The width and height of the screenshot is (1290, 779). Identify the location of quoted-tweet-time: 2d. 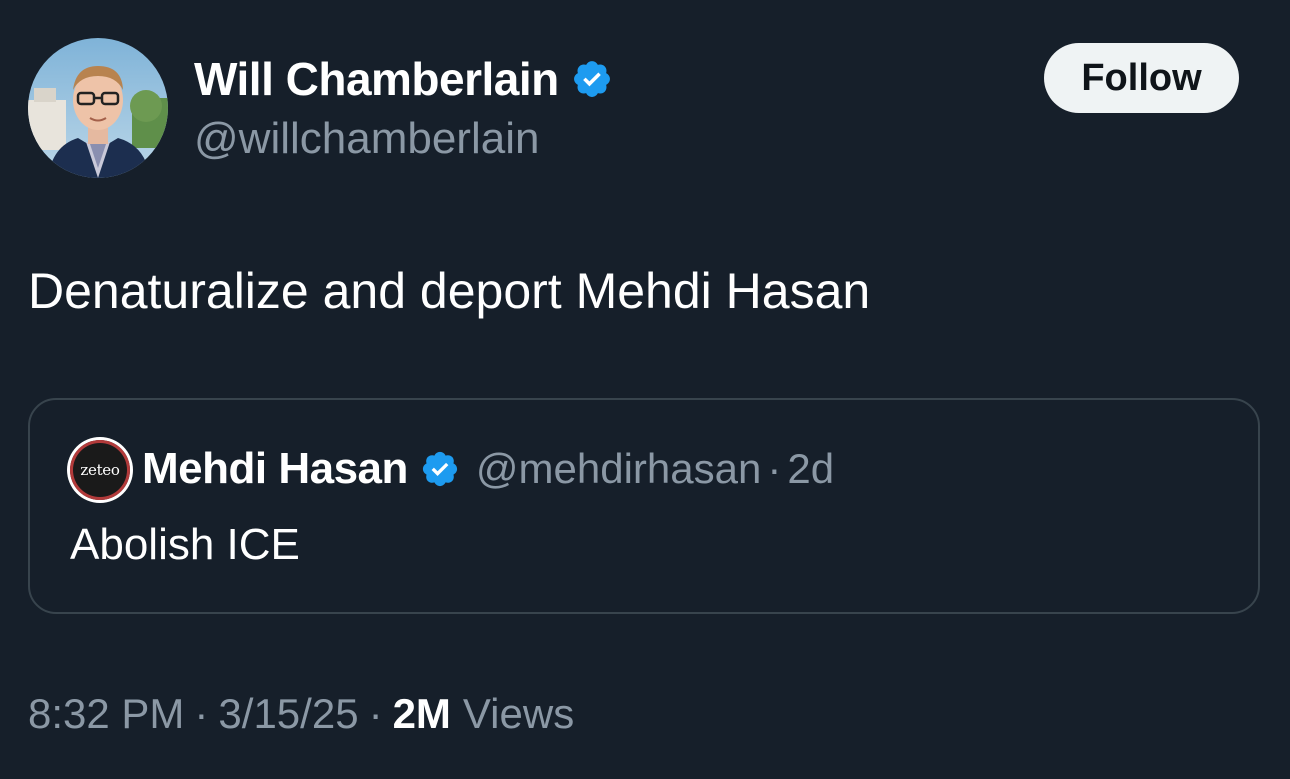
(810, 469).